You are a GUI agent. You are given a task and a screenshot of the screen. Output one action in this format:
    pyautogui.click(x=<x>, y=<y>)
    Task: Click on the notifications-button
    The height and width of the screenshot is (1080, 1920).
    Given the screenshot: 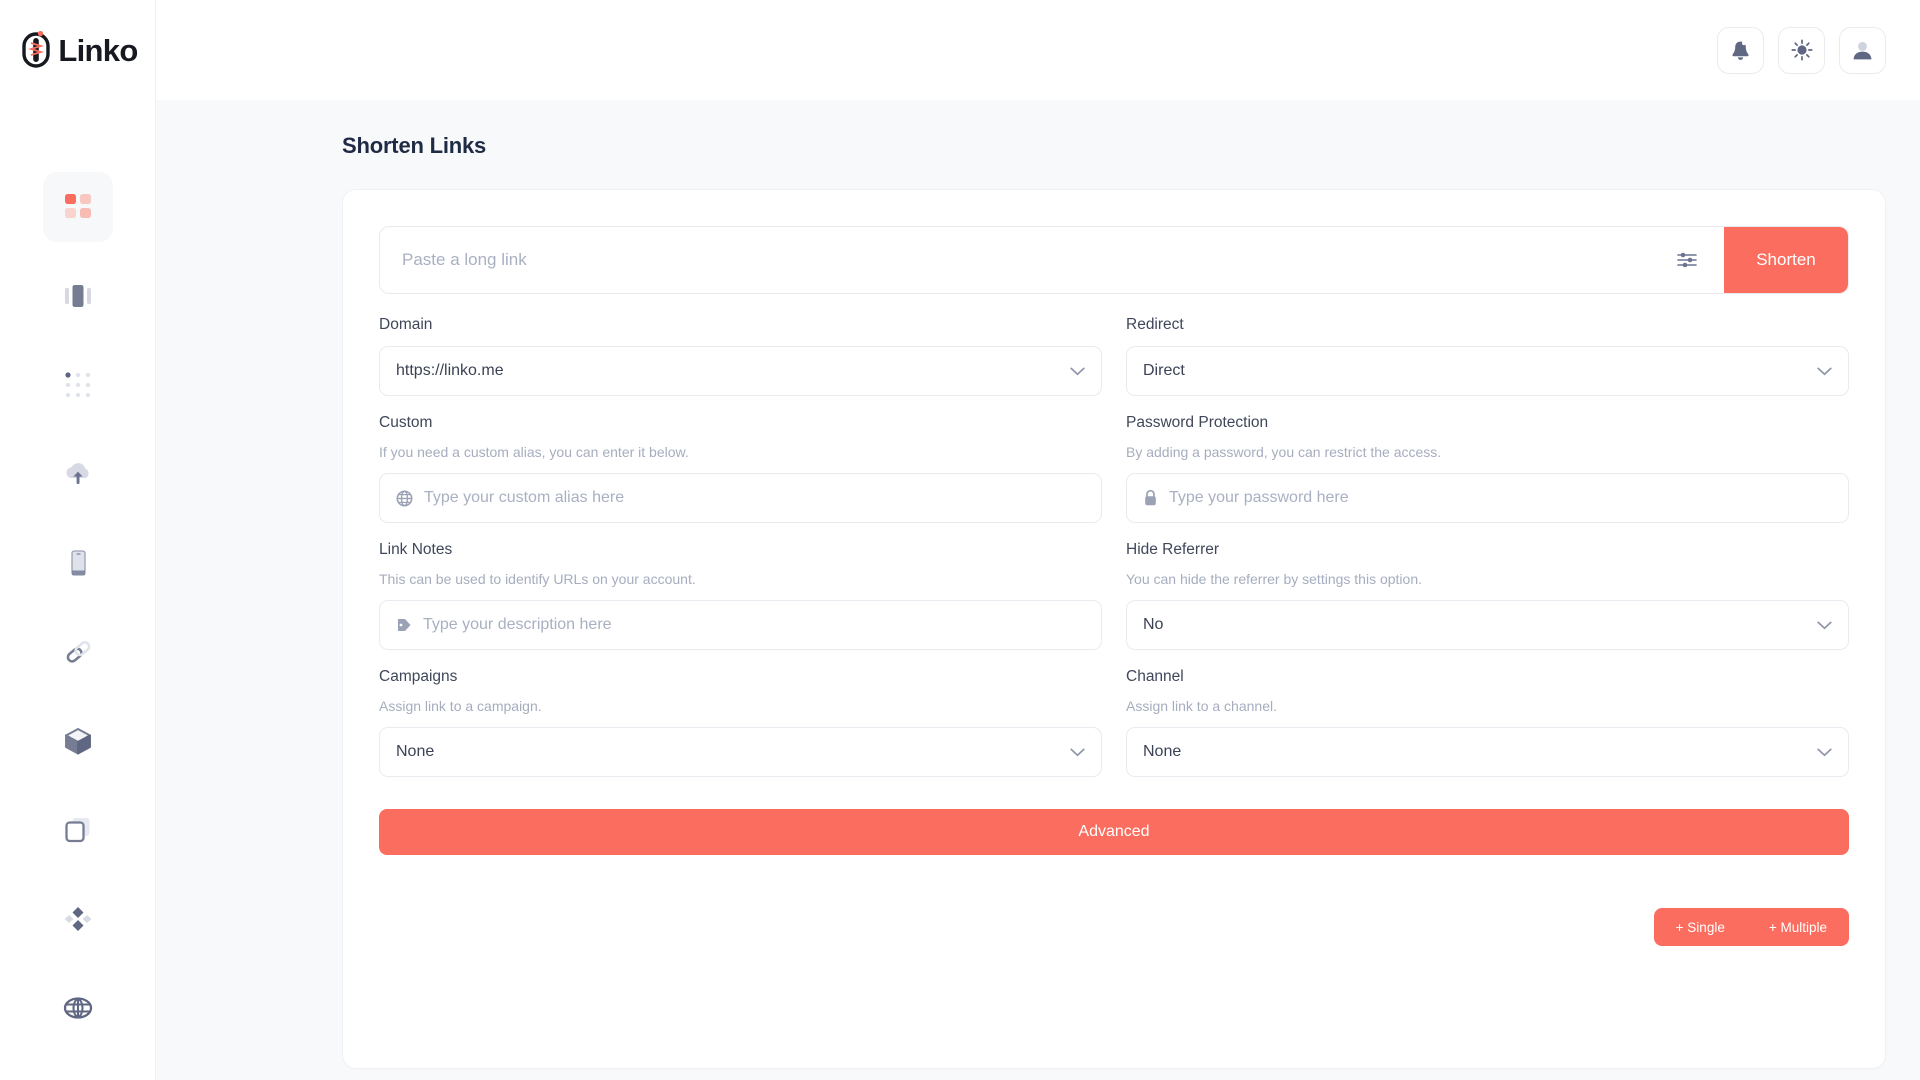 What is the action you would take?
    pyautogui.click(x=1740, y=50)
    